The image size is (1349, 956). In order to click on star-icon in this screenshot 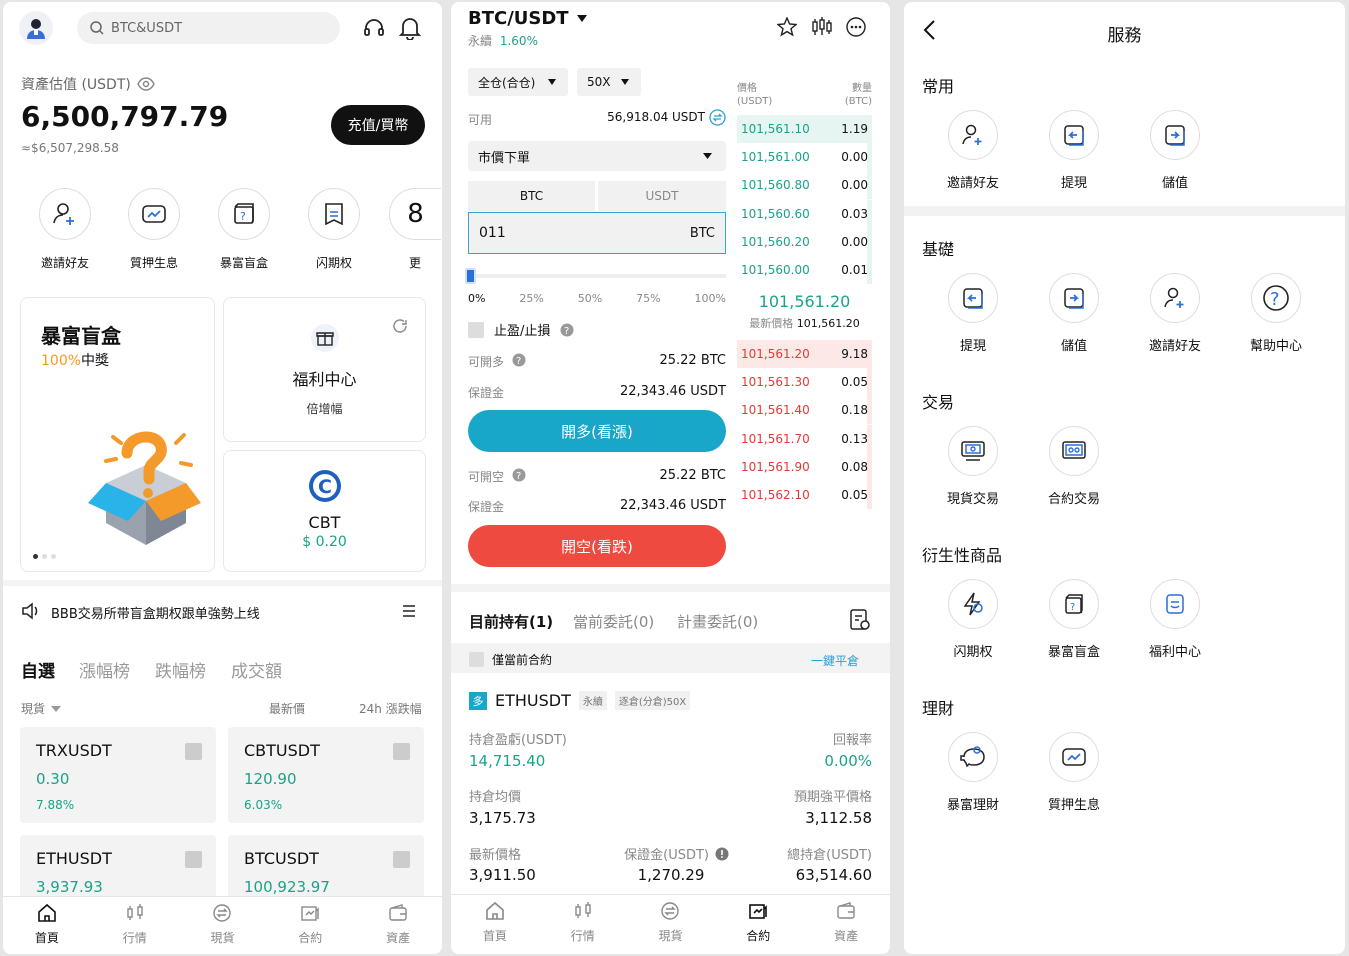, I will do `click(787, 27)`.